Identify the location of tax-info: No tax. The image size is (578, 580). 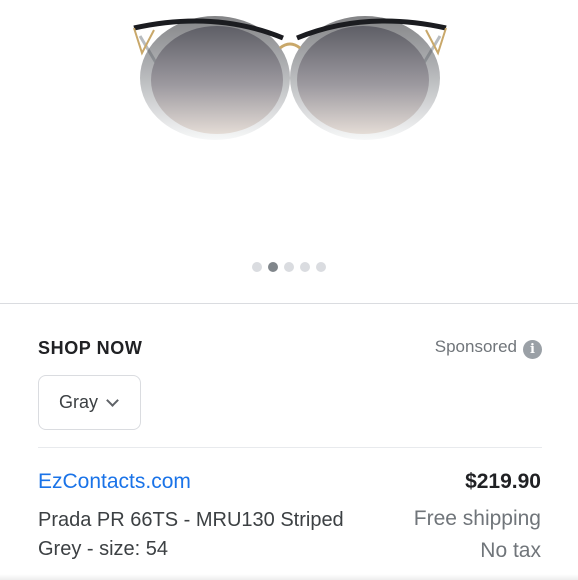
(510, 550).